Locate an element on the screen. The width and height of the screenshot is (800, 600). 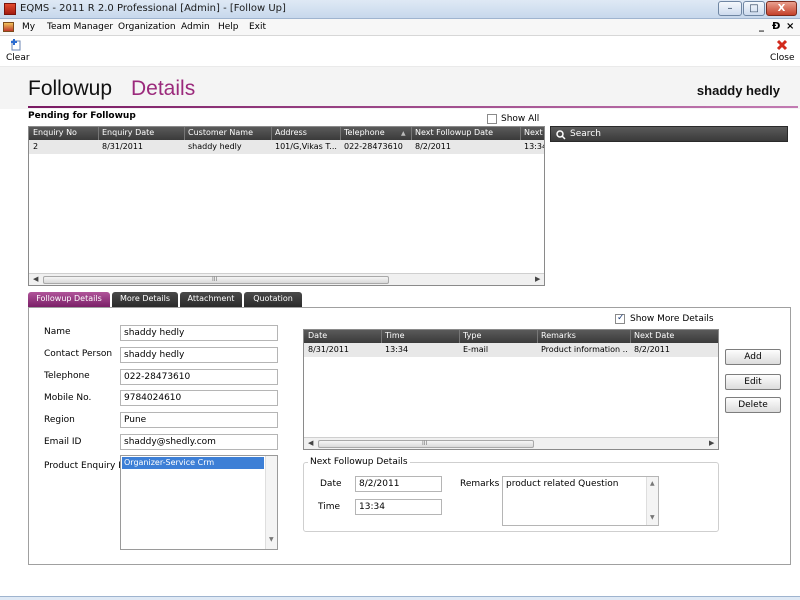
mobile-label: Mobile No. is located at coordinates (68, 398).